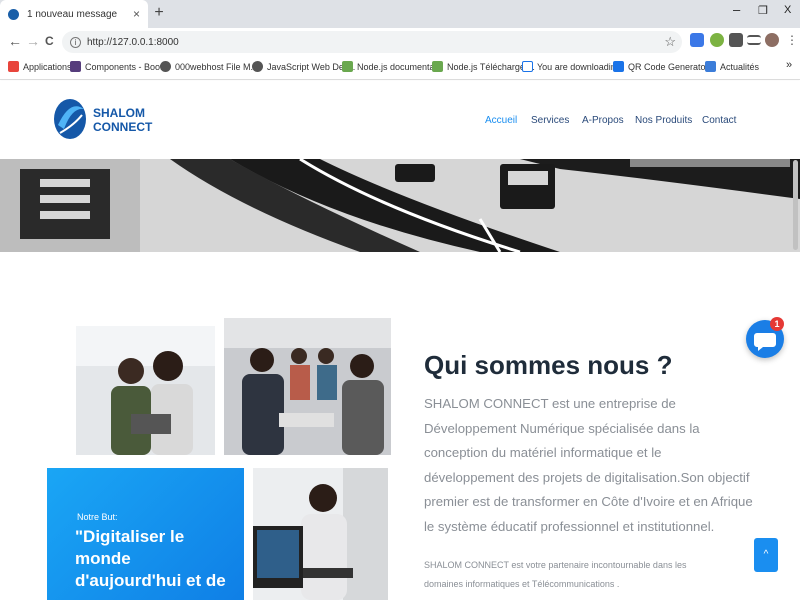  What do you see at coordinates (736, 9) in the screenshot?
I see `minimize-button: –` at bounding box center [736, 9].